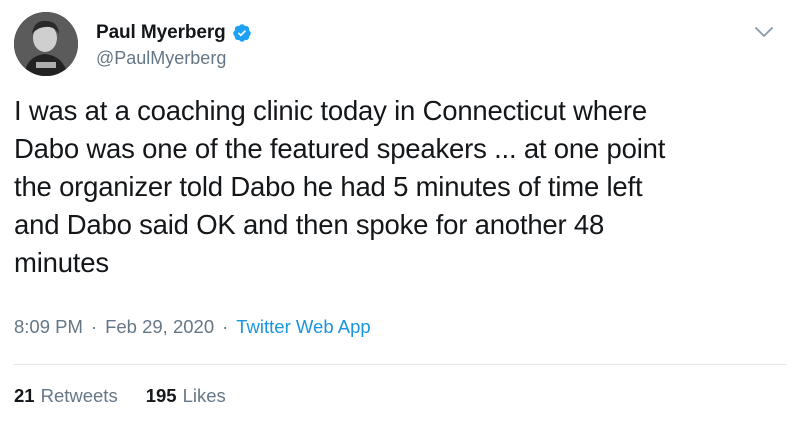 The width and height of the screenshot is (800, 429). Describe the element at coordinates (764, 32) in the screenshot. I see `chevron-down-icon` at that location.